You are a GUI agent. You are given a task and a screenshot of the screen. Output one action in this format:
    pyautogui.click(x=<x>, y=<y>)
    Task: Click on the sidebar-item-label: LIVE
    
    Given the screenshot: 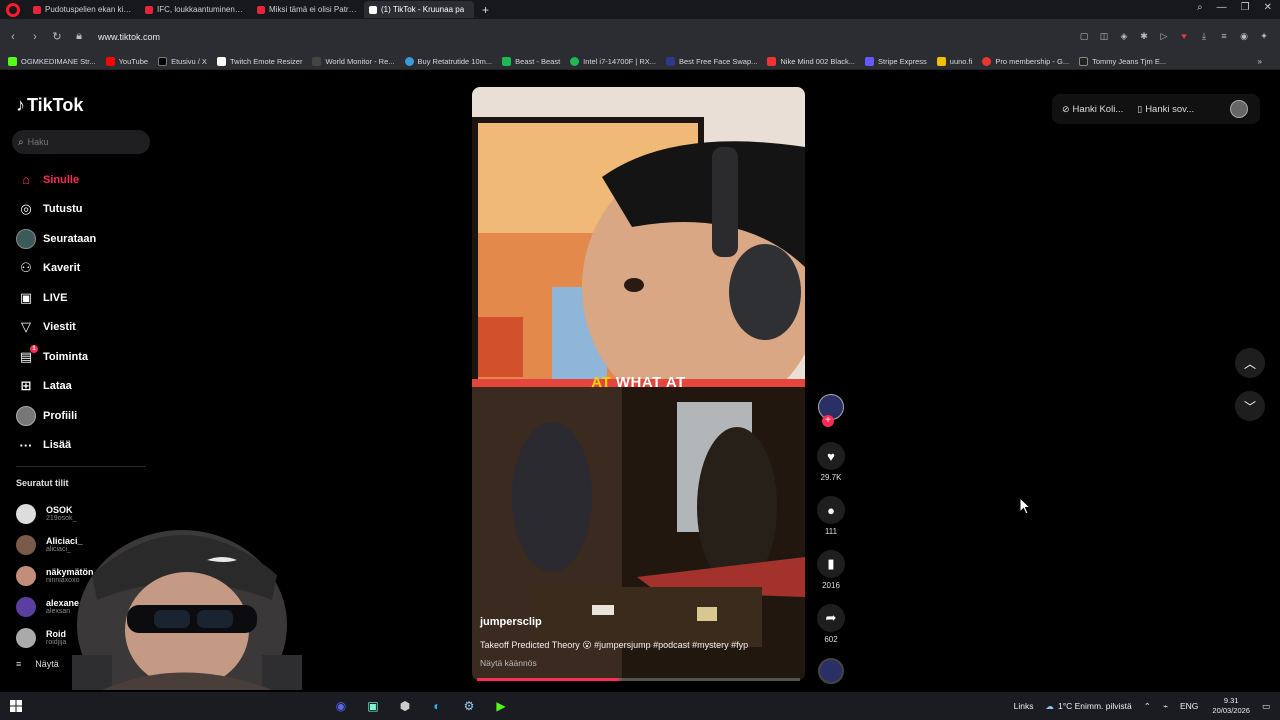 What is the action you would take?
    pyautogui.click(x=55, y=297)
    